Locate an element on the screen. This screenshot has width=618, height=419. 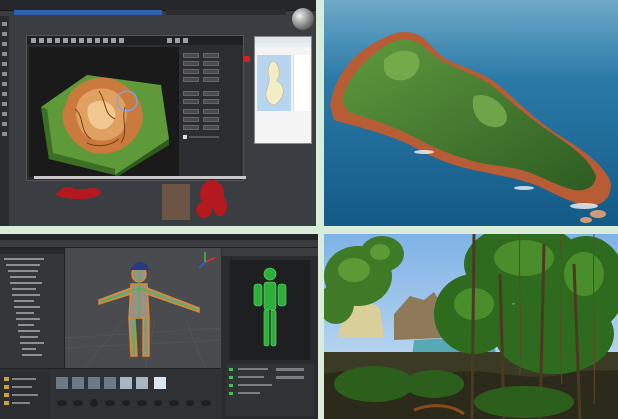
map-side-list is located at coordinates (301, 83).